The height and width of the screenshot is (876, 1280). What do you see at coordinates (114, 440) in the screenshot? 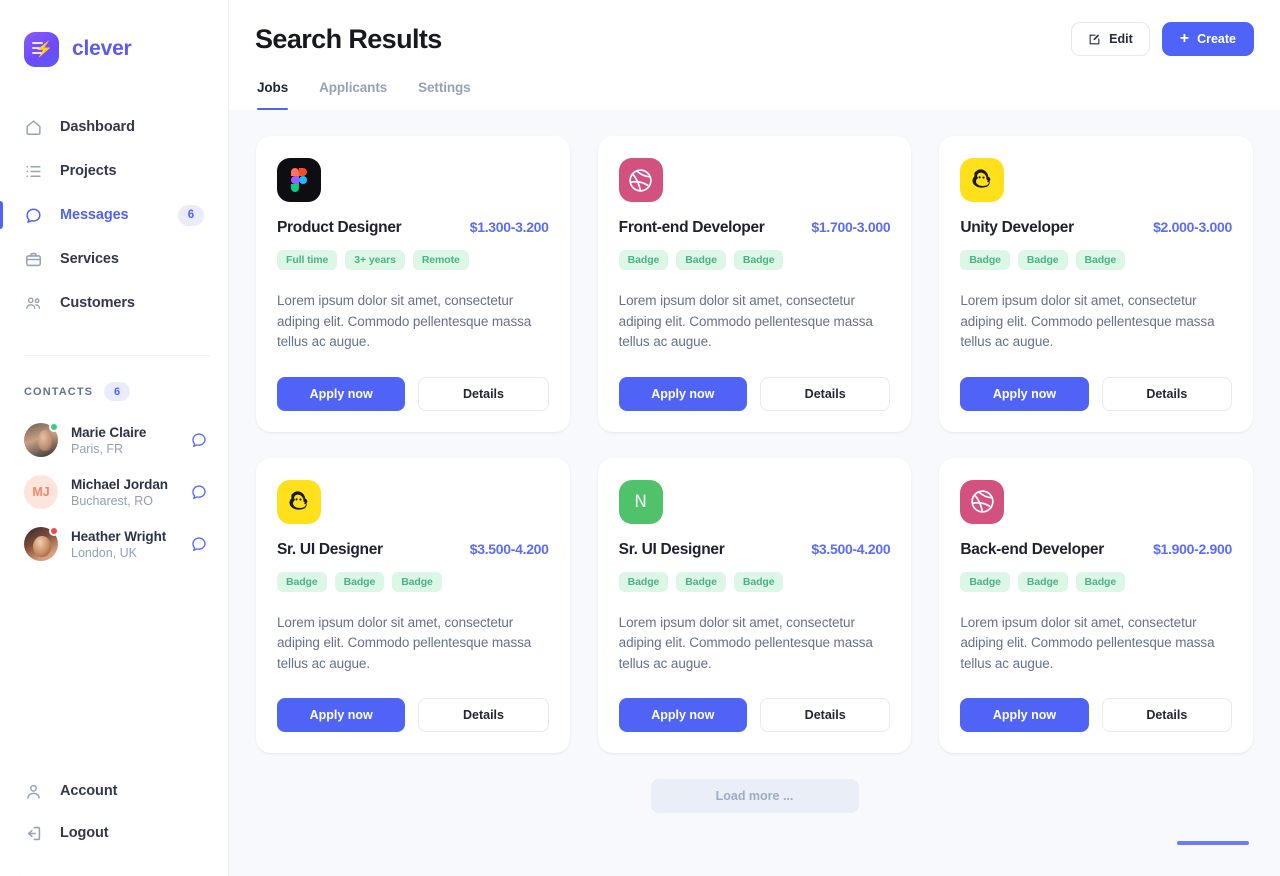
I see `contact-item: Marie Claire Paris, FR` at bounding box center [114, 440].